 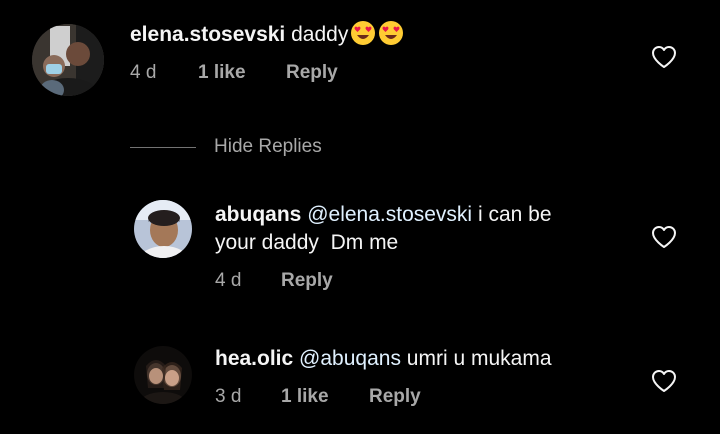 I want to click on comment-time: 3 d, so click(x=228, y=396).